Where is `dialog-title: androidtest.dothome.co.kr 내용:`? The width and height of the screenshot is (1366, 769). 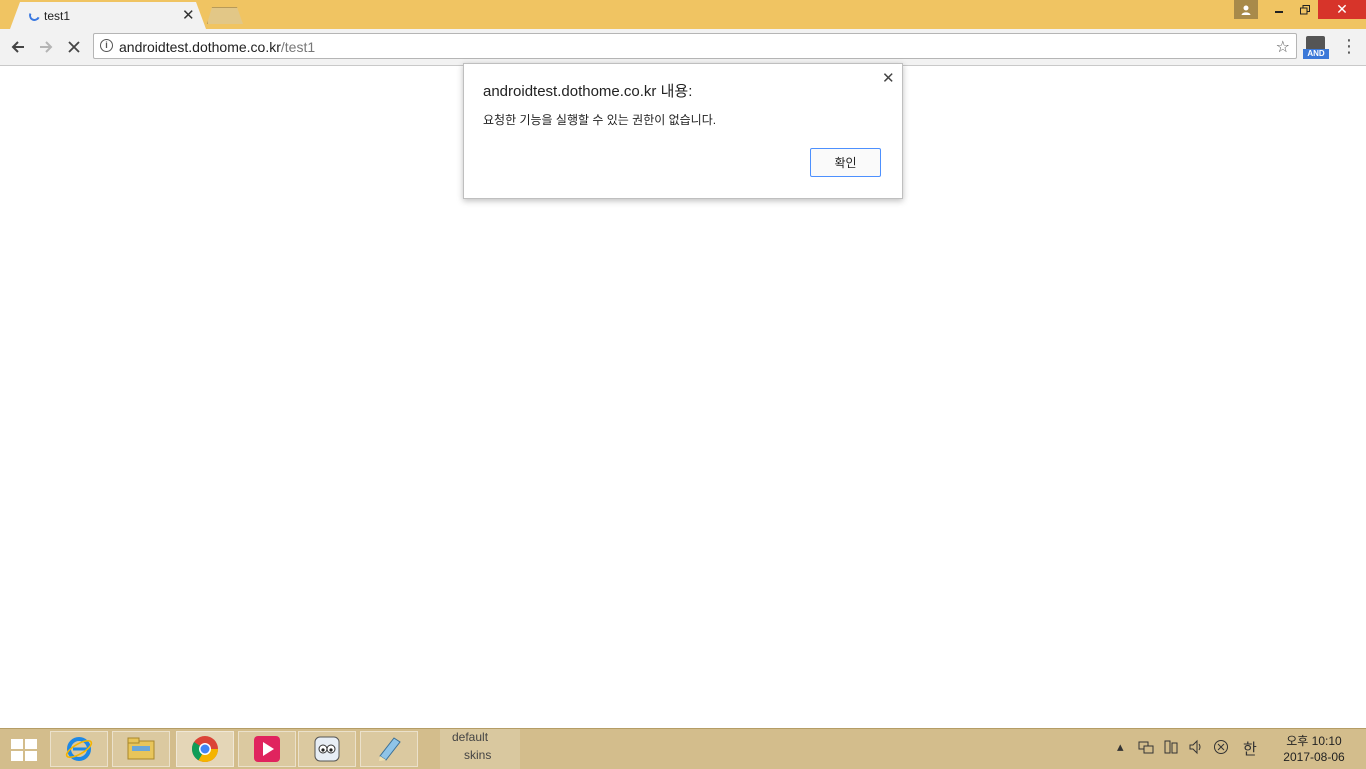
dialog-title: androidtest.dothome.co.kr 내용: is located at coordinates (588, 91).